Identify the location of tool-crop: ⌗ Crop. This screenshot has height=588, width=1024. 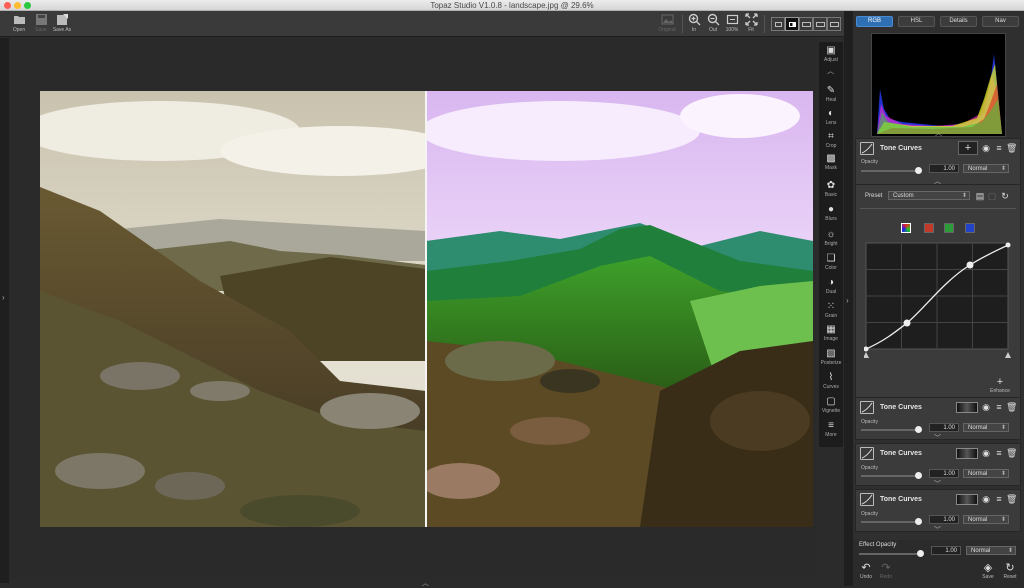
(831, 141).